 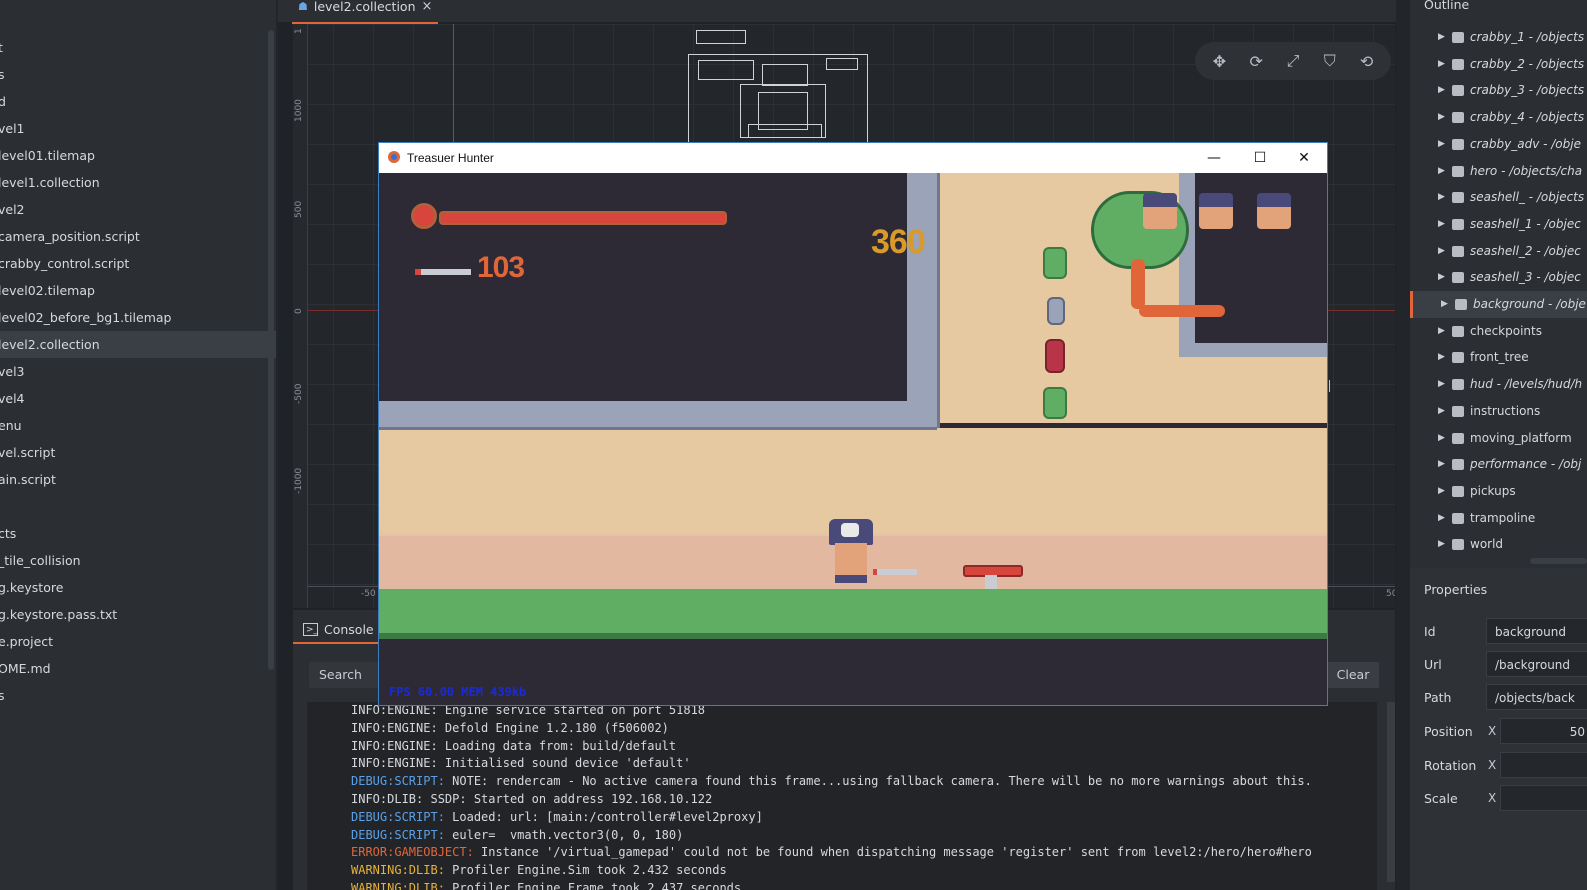 I want to click on collection-icon: ☗, so click(x=303, y=6).